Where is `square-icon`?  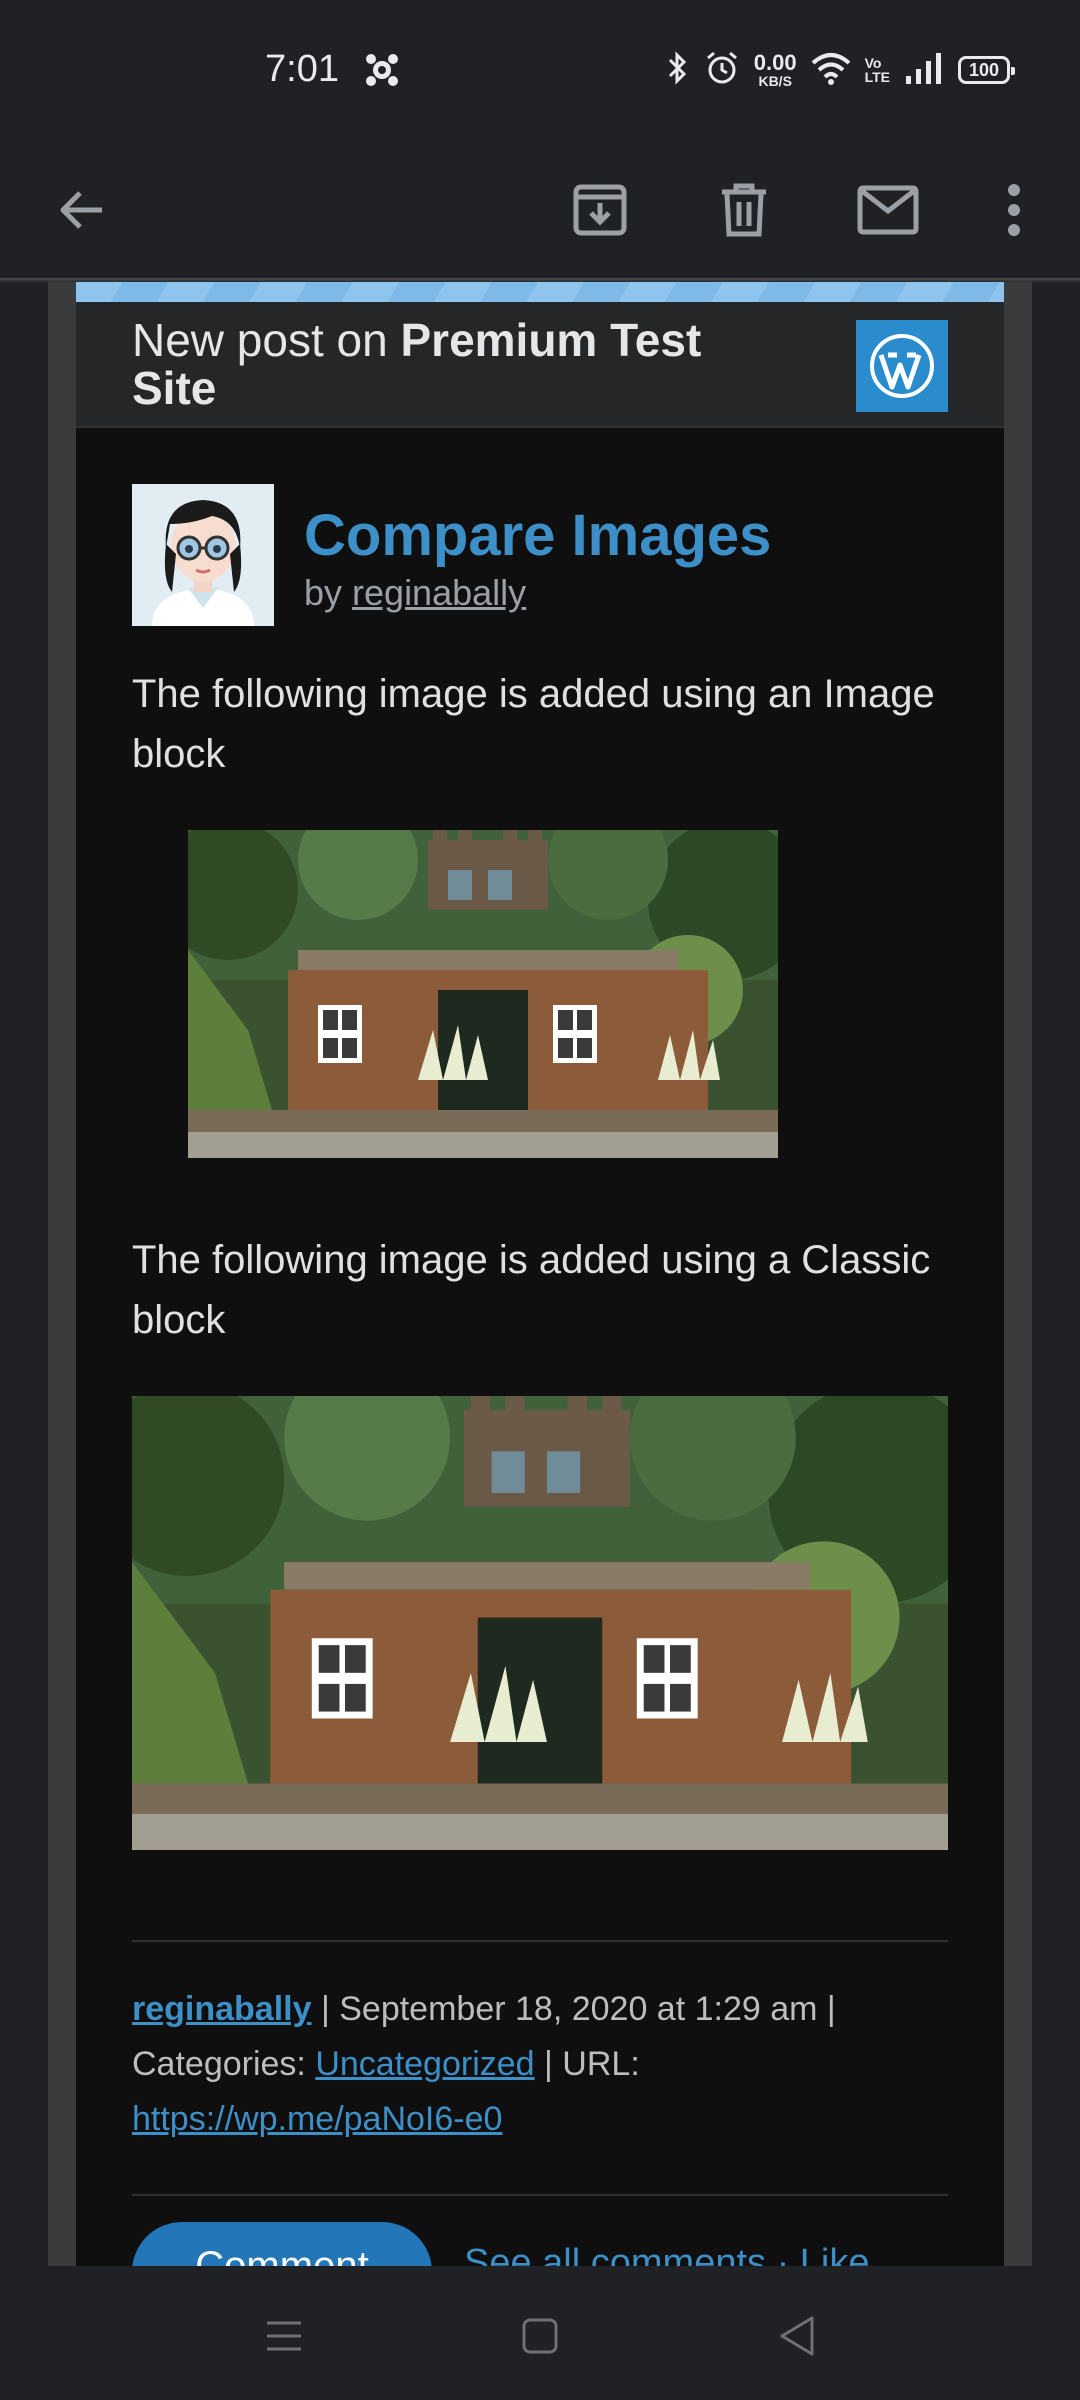
square-icon is located at coordinates (540, 2336).